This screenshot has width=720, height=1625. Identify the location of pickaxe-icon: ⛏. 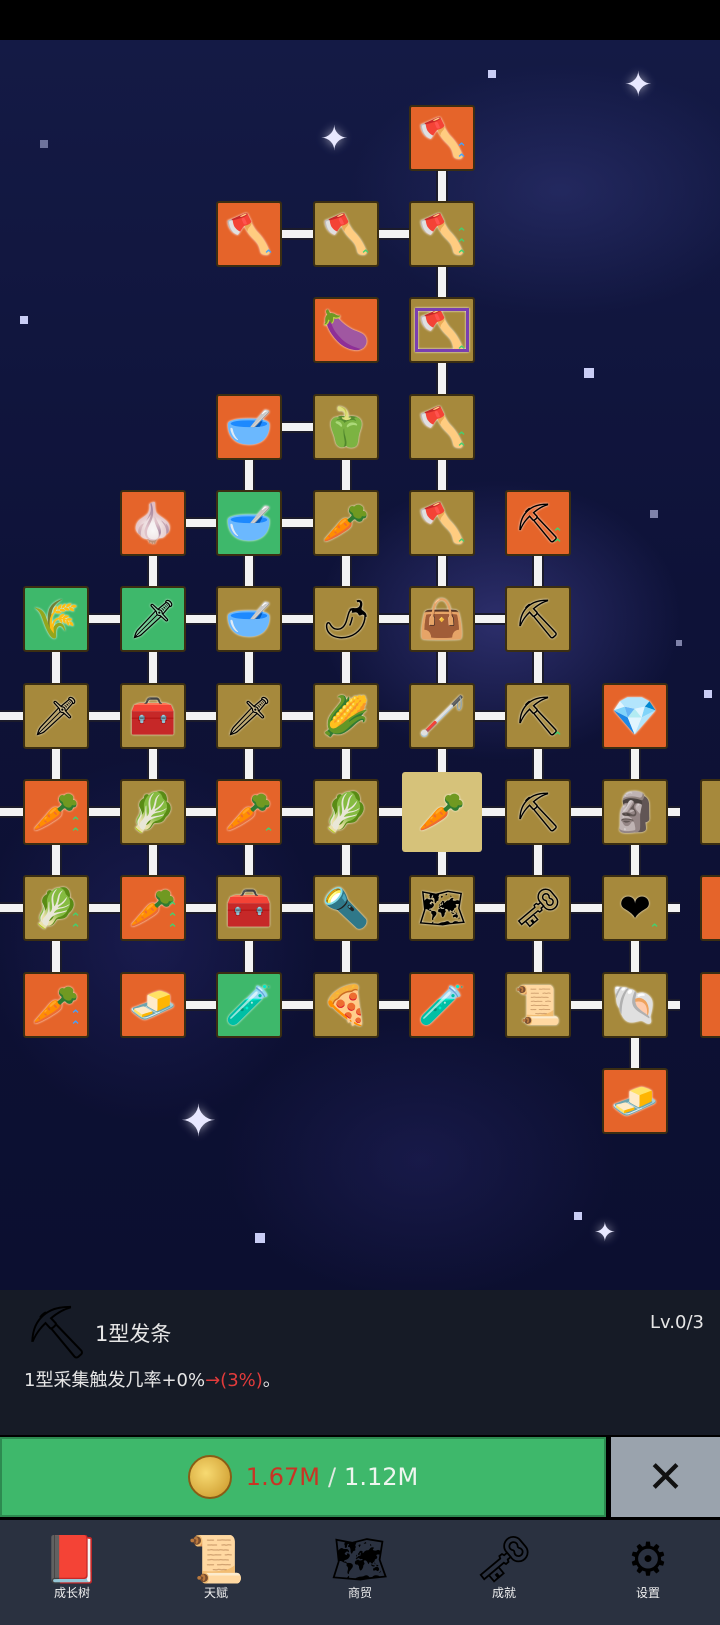
(538, 812).